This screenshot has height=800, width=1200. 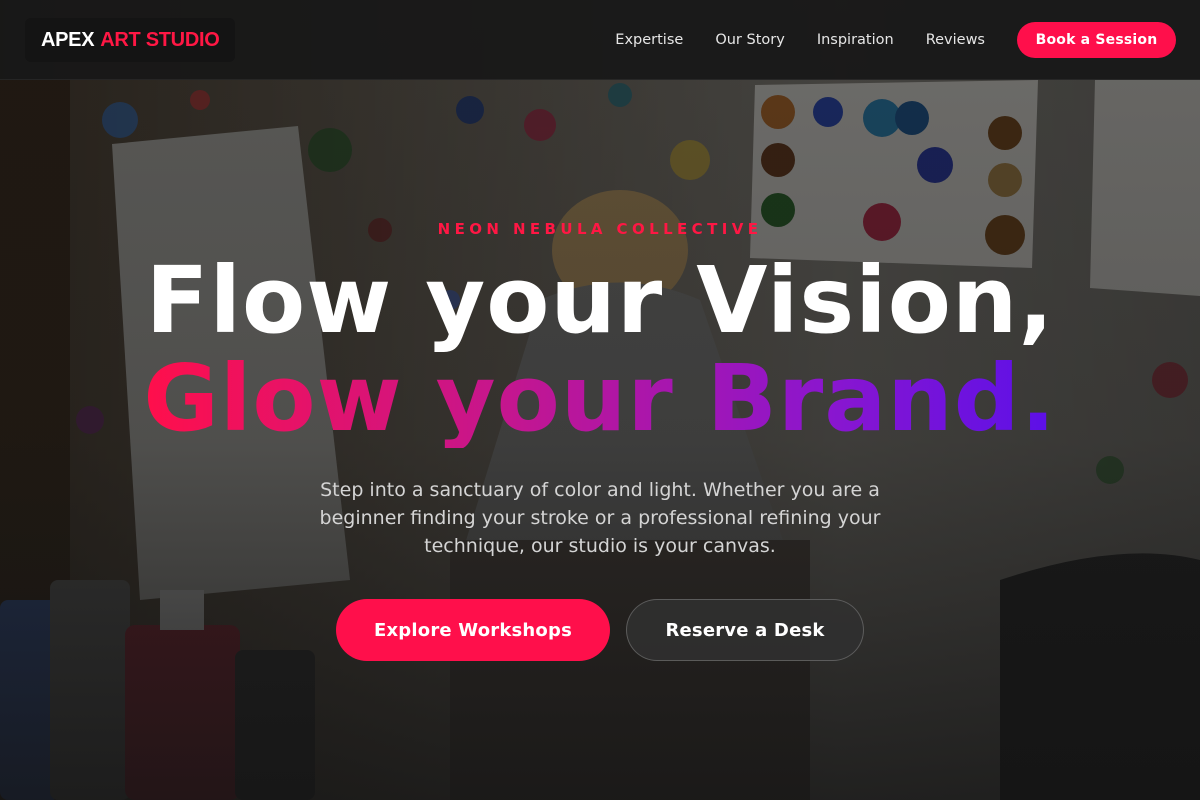 I want to click on nav-link-reviews: Reviews, so click(x=955, y=40).